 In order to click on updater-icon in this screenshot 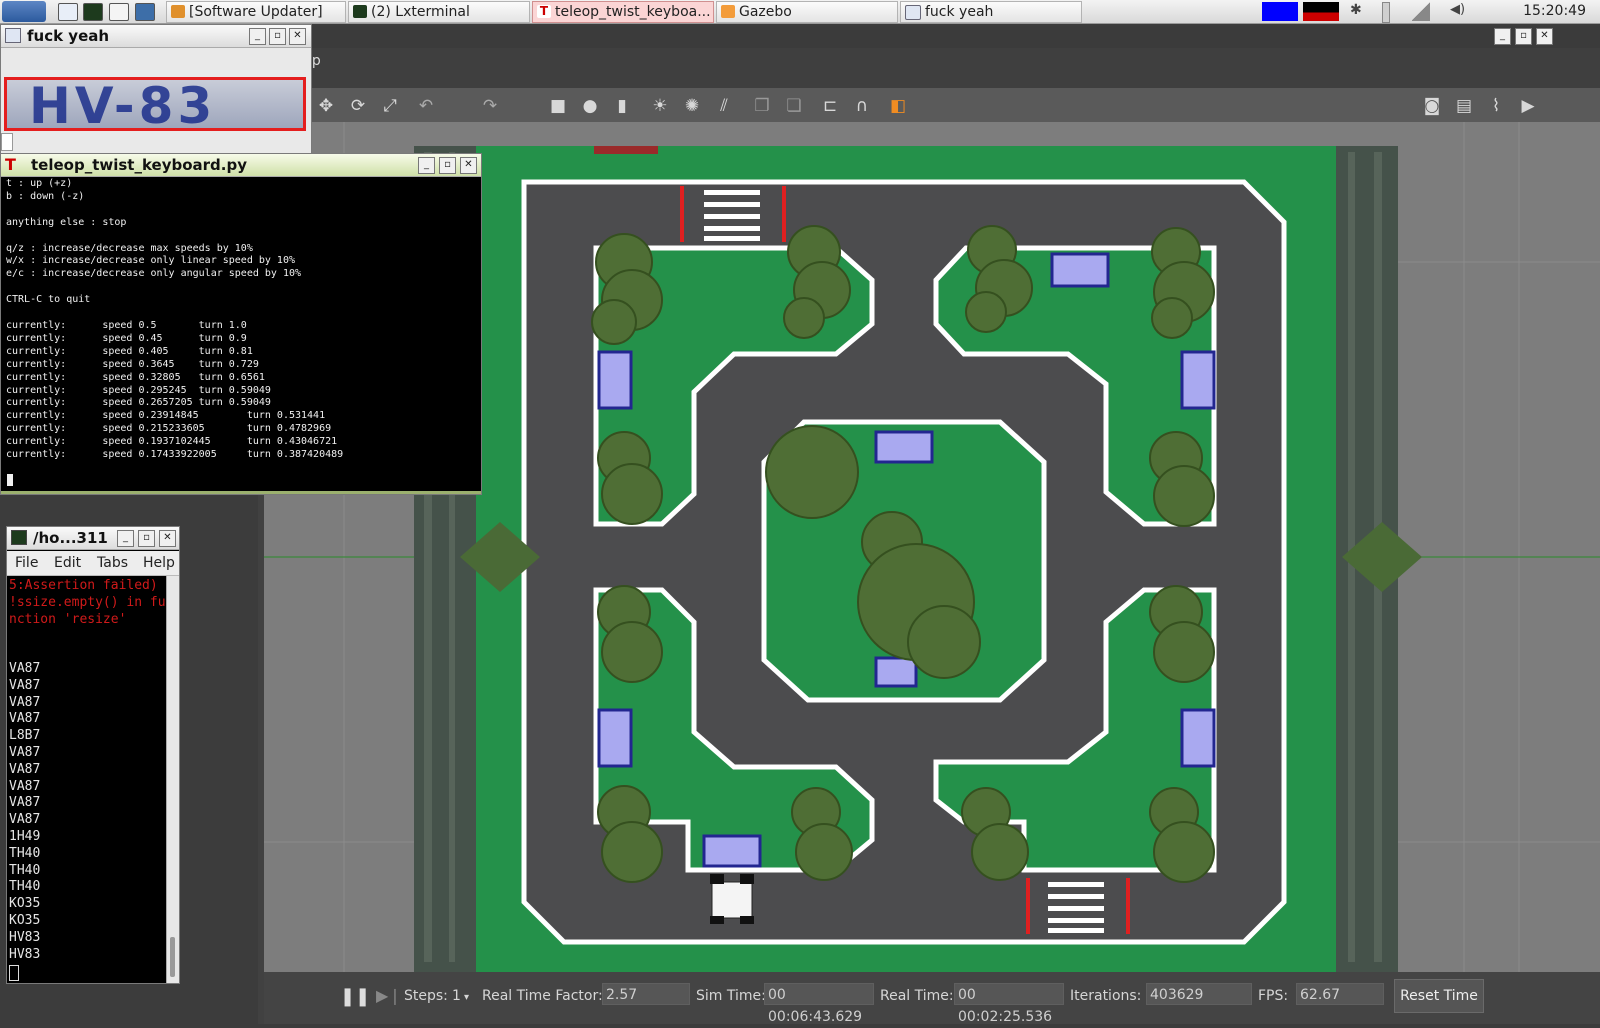, I will do `click(178, 11)`.